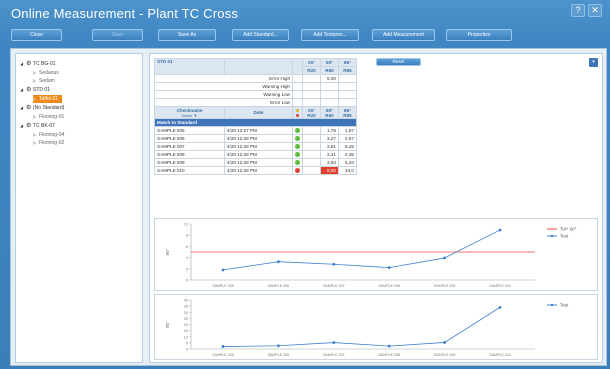 The image size is (610, 369). Describe the element at coordinates (42, 108) in the screenshot. I see `tree-node-no-standard: ◢ ⚙ (No Standard)` at that location.